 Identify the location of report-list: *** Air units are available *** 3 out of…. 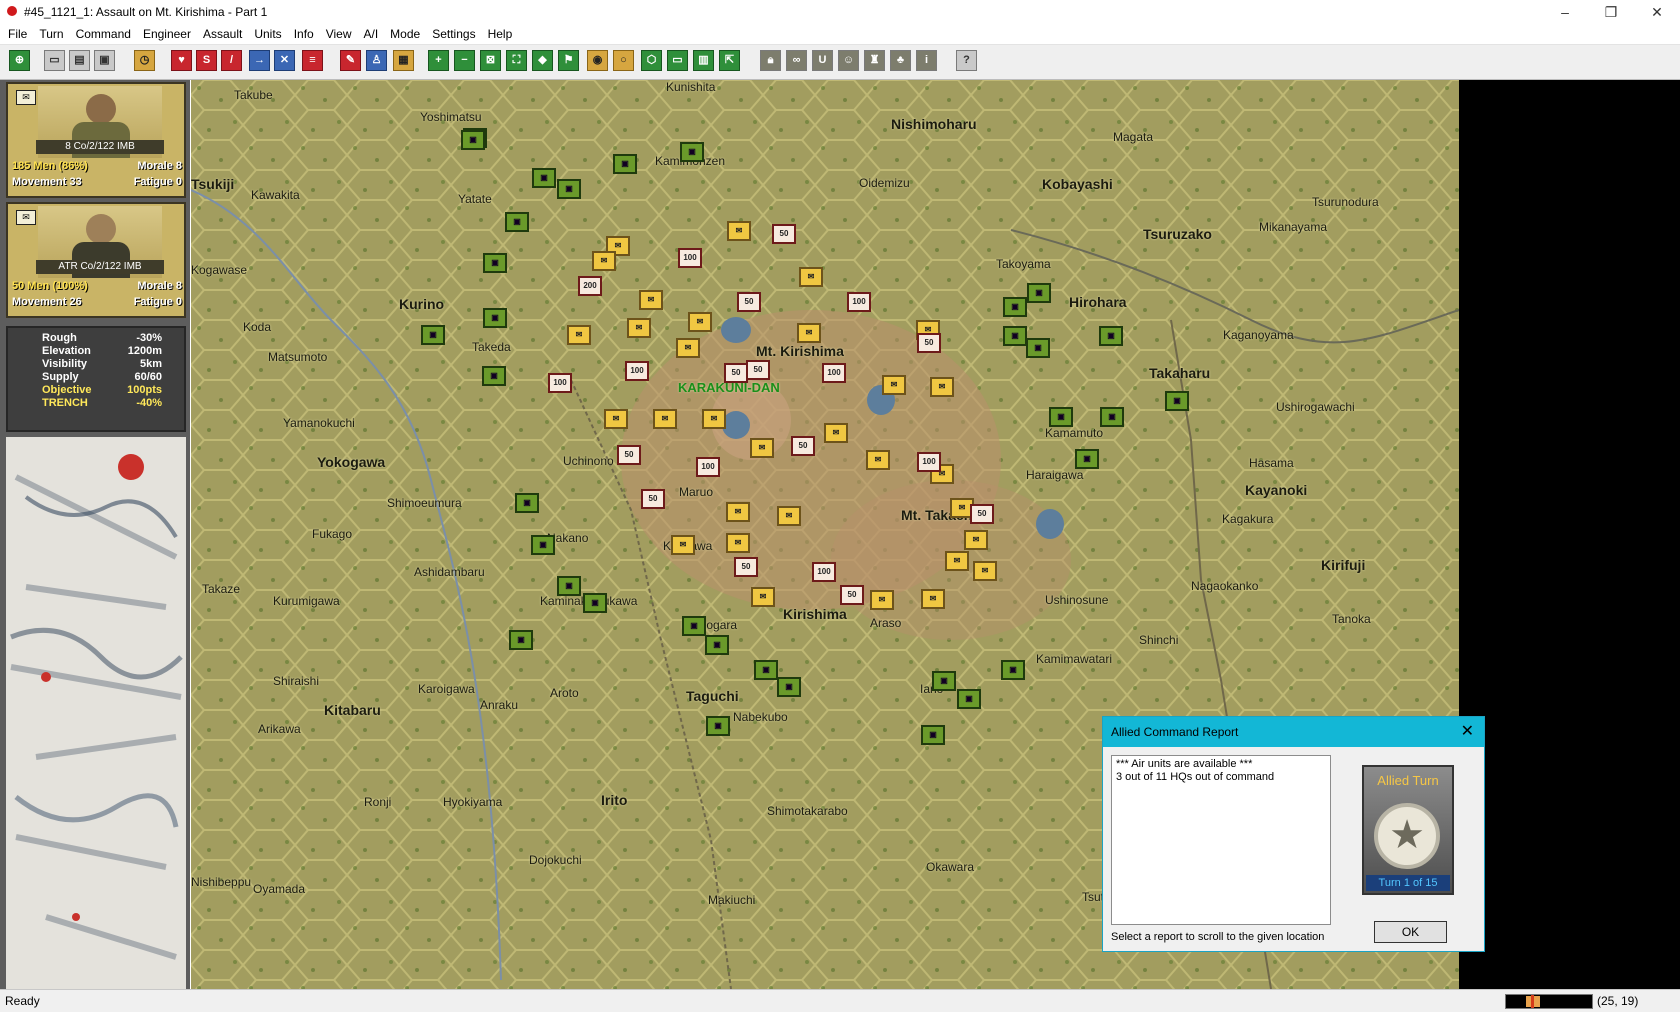
(1221, 840).